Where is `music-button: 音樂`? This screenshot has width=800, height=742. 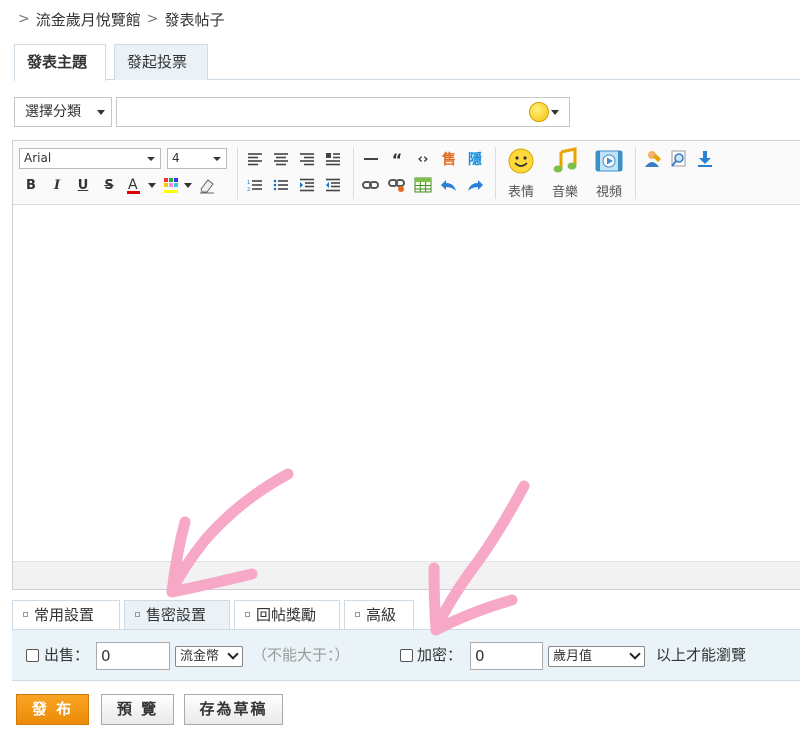 music-button: 音樂 is located at coordinates (565, 173).